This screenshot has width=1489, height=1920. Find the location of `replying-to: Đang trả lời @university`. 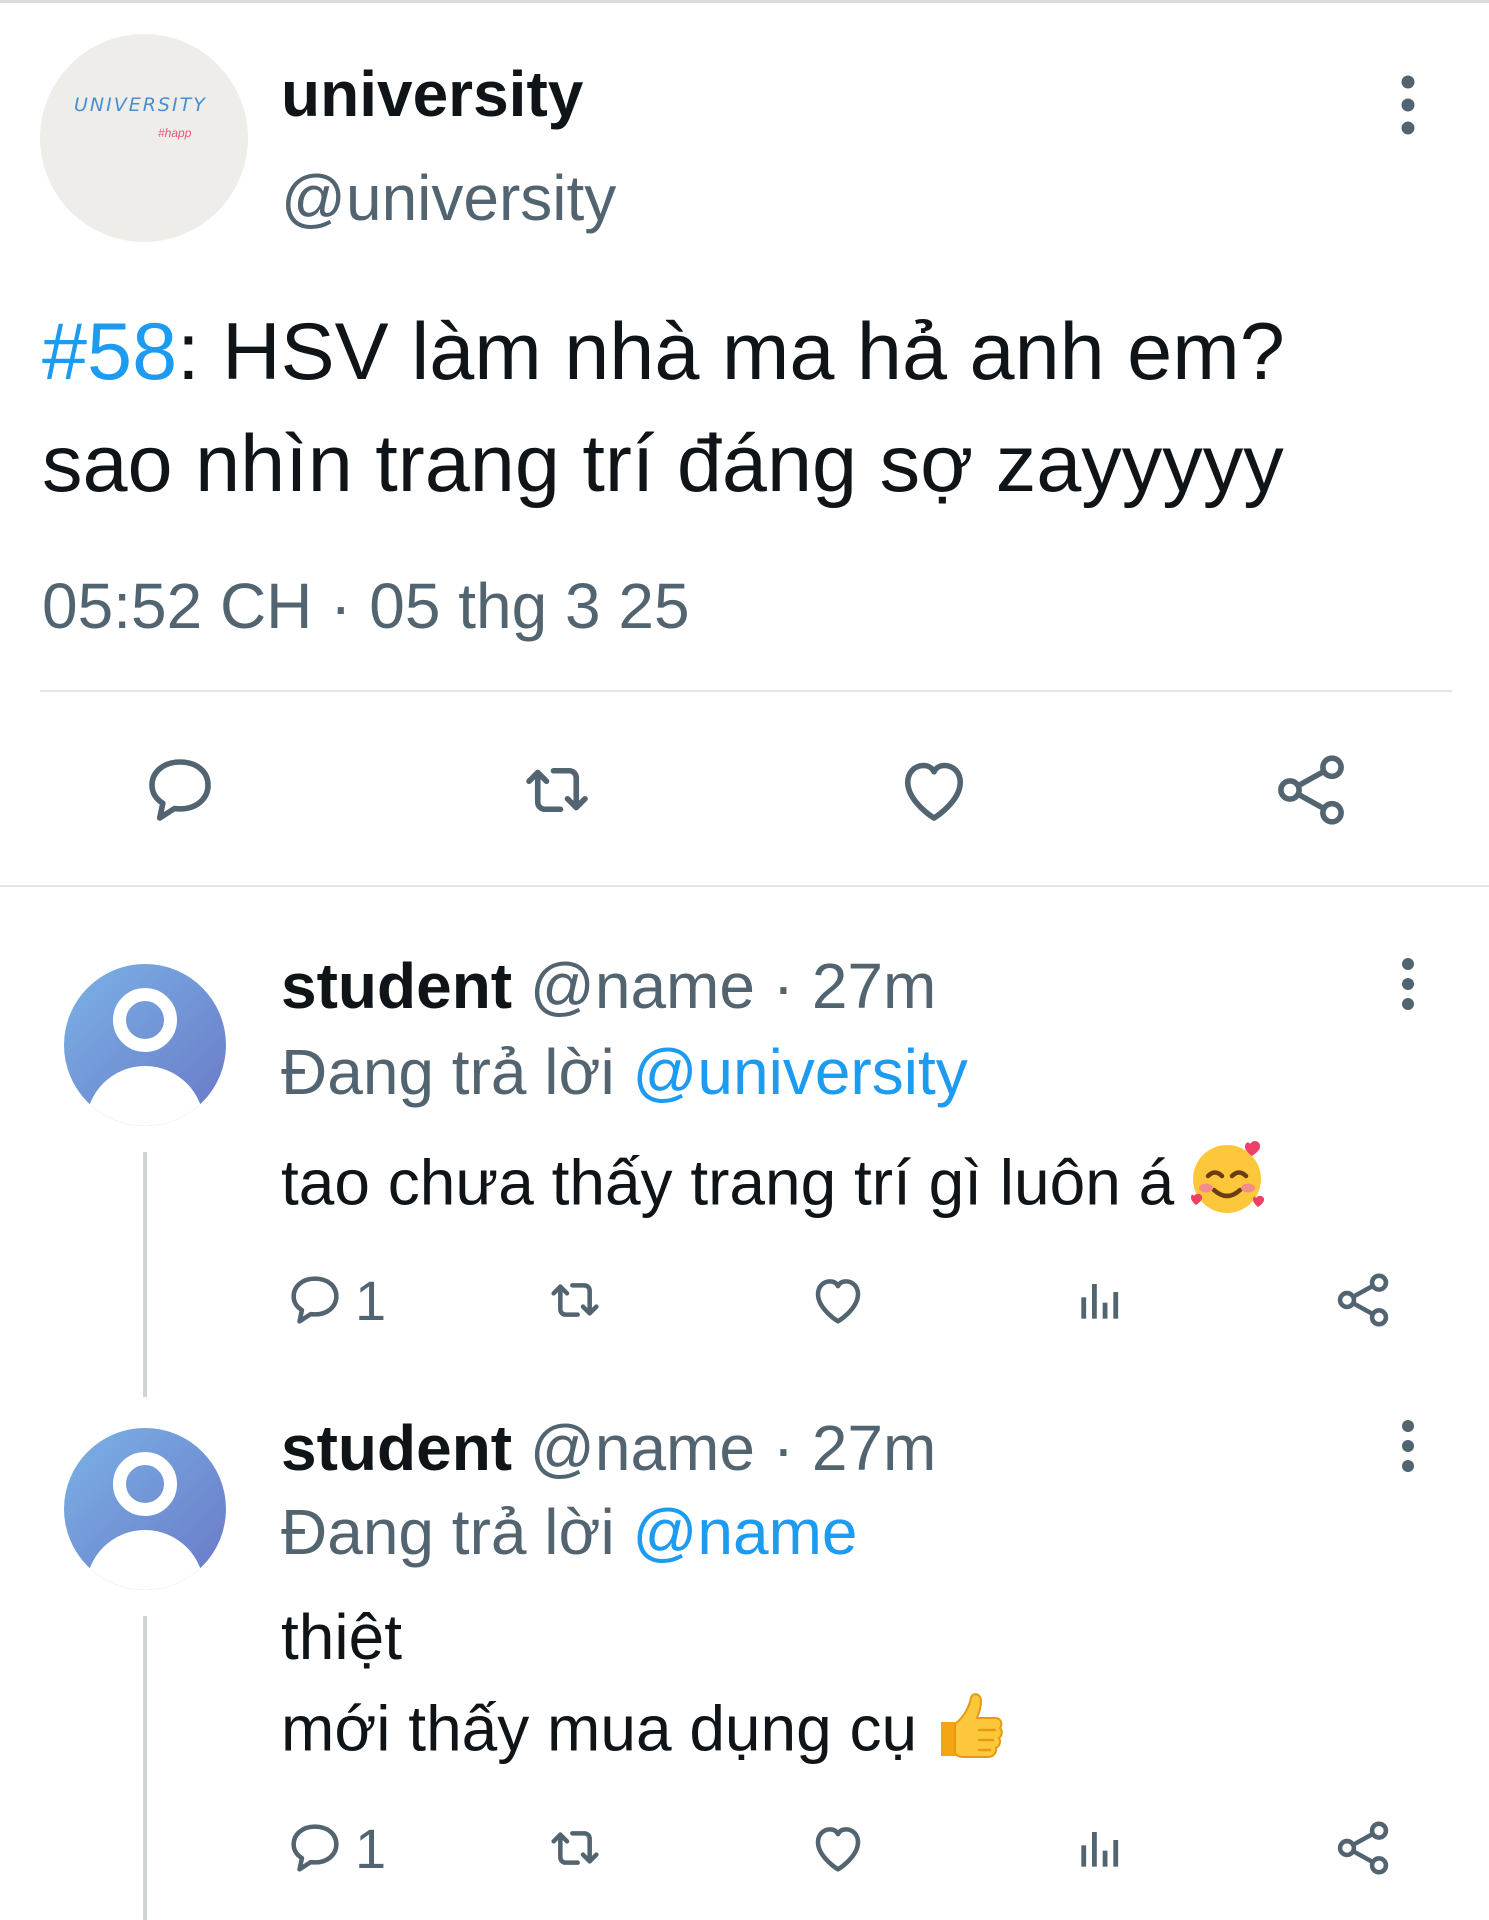

replying-to: Đang trả lời @university is located at coordinates (624, 1072).